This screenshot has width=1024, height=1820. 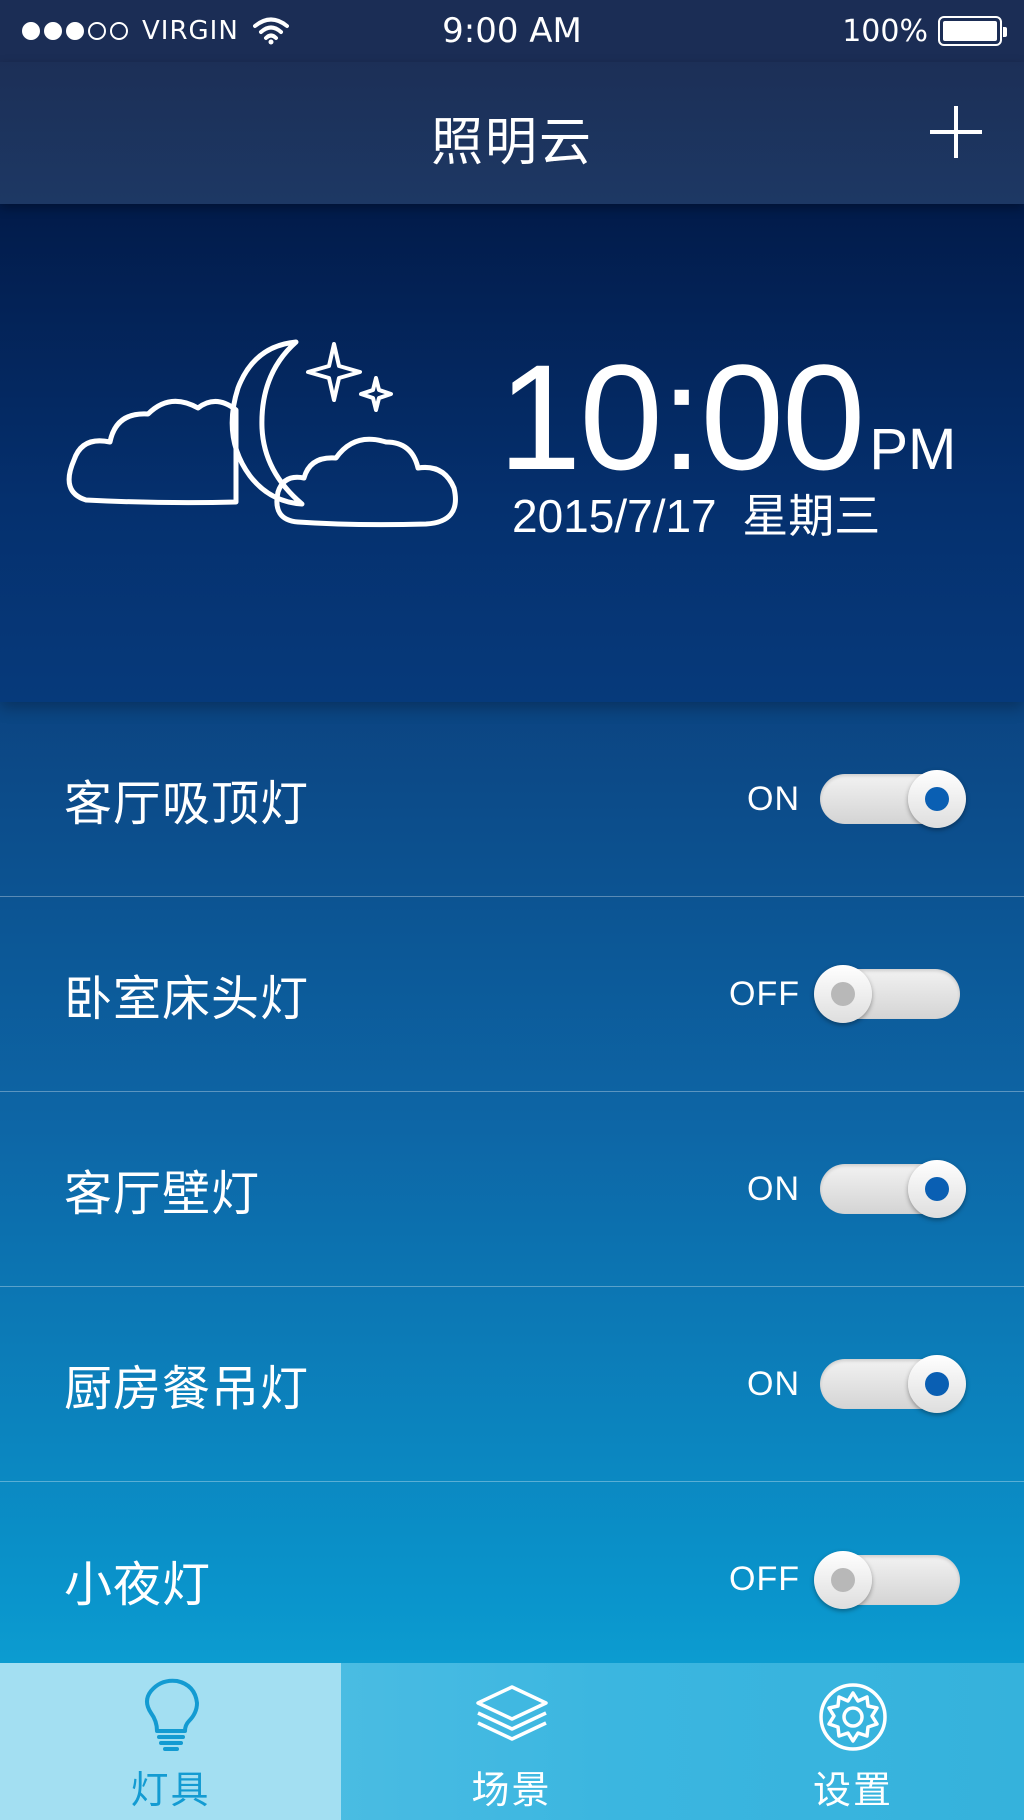 I want to click on status-left: VIRGIN, so click(x=155, y=31).